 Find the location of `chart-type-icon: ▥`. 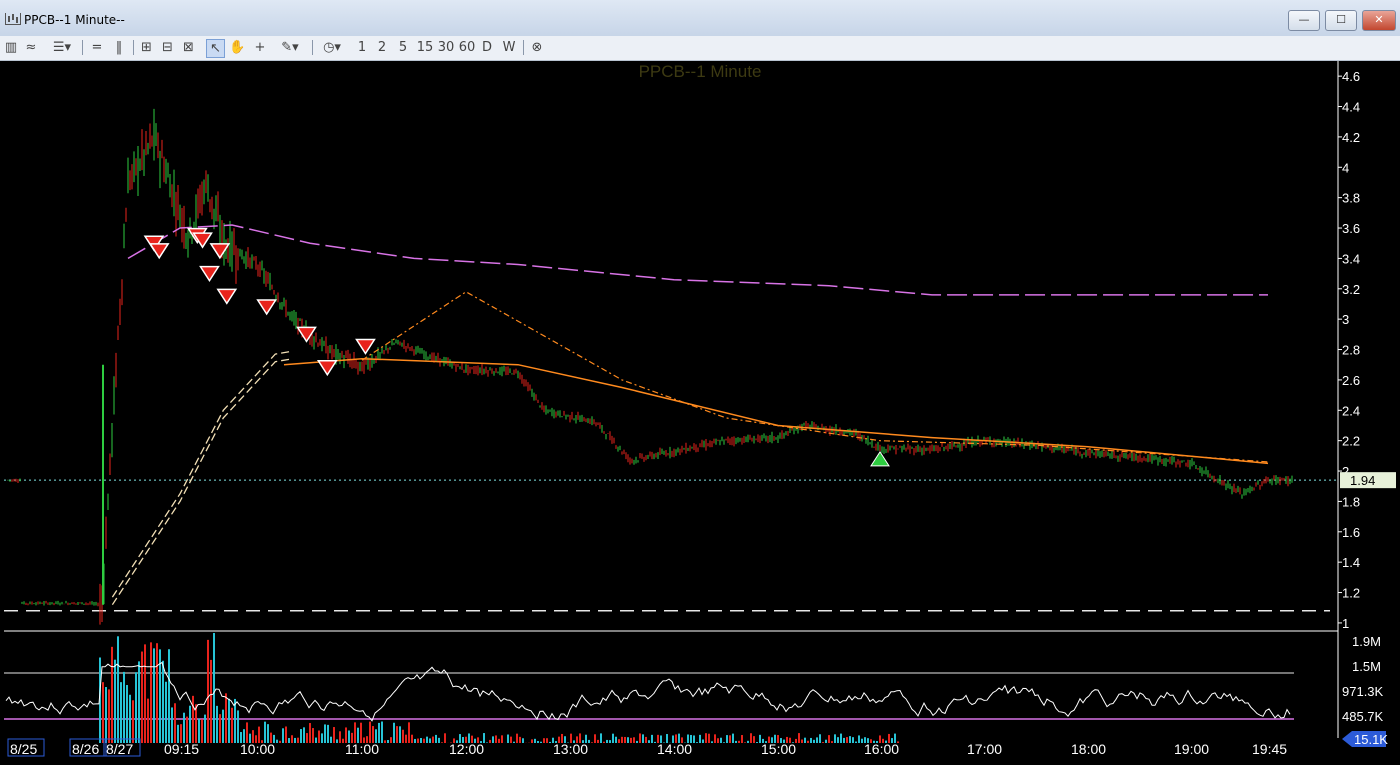

chart-type-icon: ▥ is located at coordinates (11, 47).